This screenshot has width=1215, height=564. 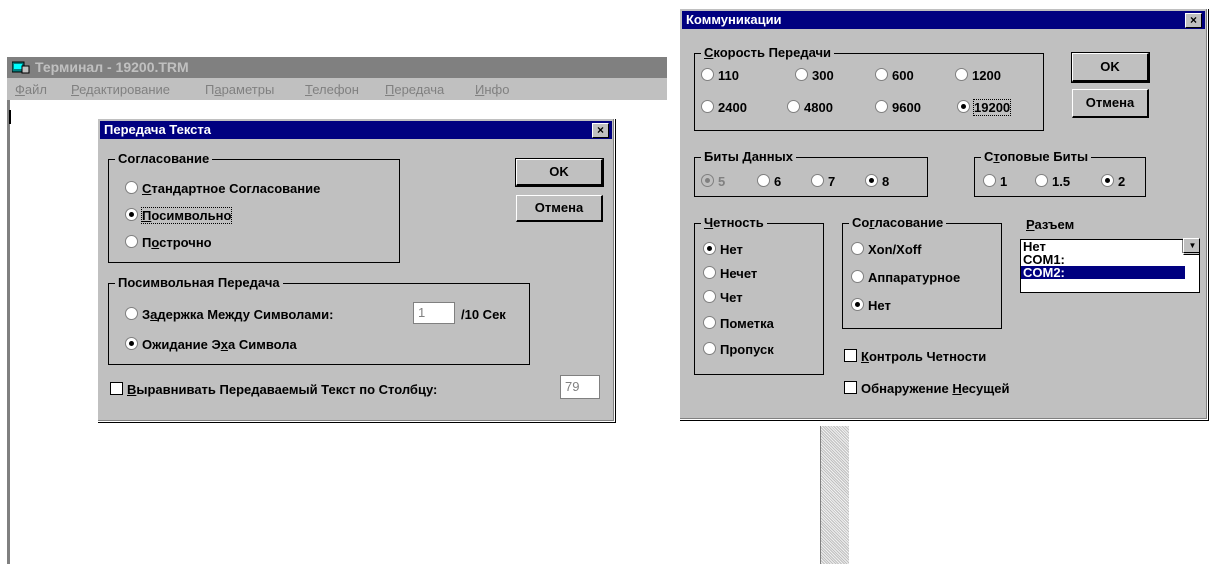 I want to click on menu-phone: Телефон, so click(x=332, y=89).